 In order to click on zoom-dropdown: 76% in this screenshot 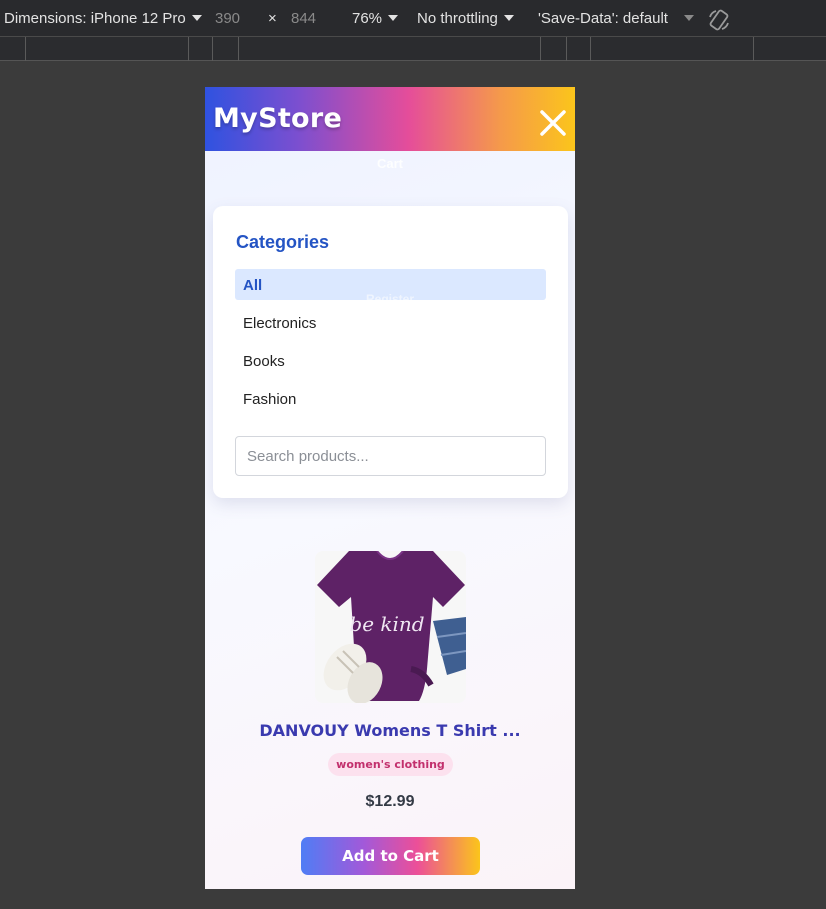, I will do `click(375, 18)`.